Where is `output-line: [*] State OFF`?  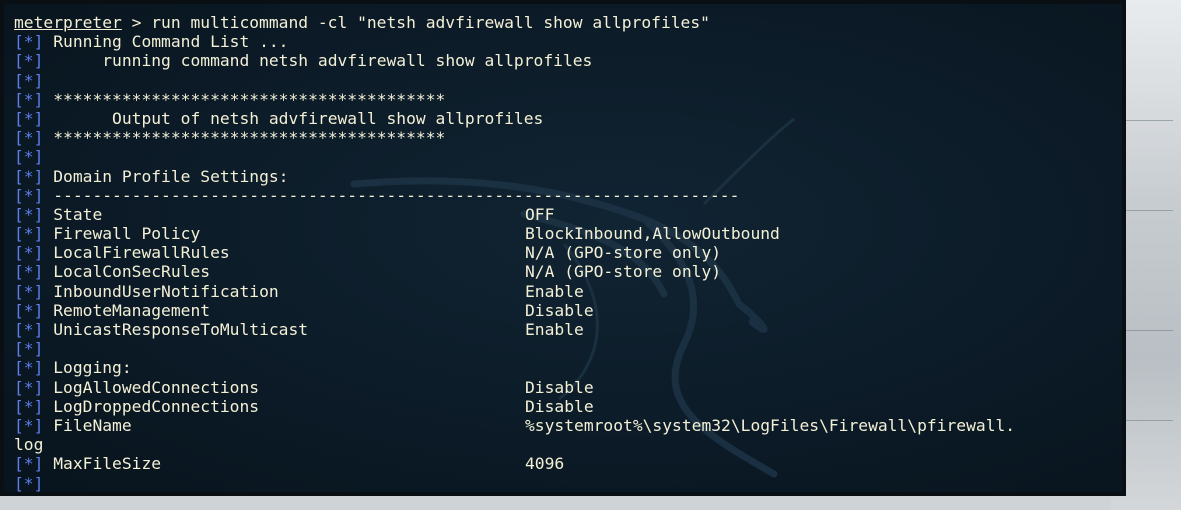
output-line: [*] State OFF is located at coordinates (376, 214).